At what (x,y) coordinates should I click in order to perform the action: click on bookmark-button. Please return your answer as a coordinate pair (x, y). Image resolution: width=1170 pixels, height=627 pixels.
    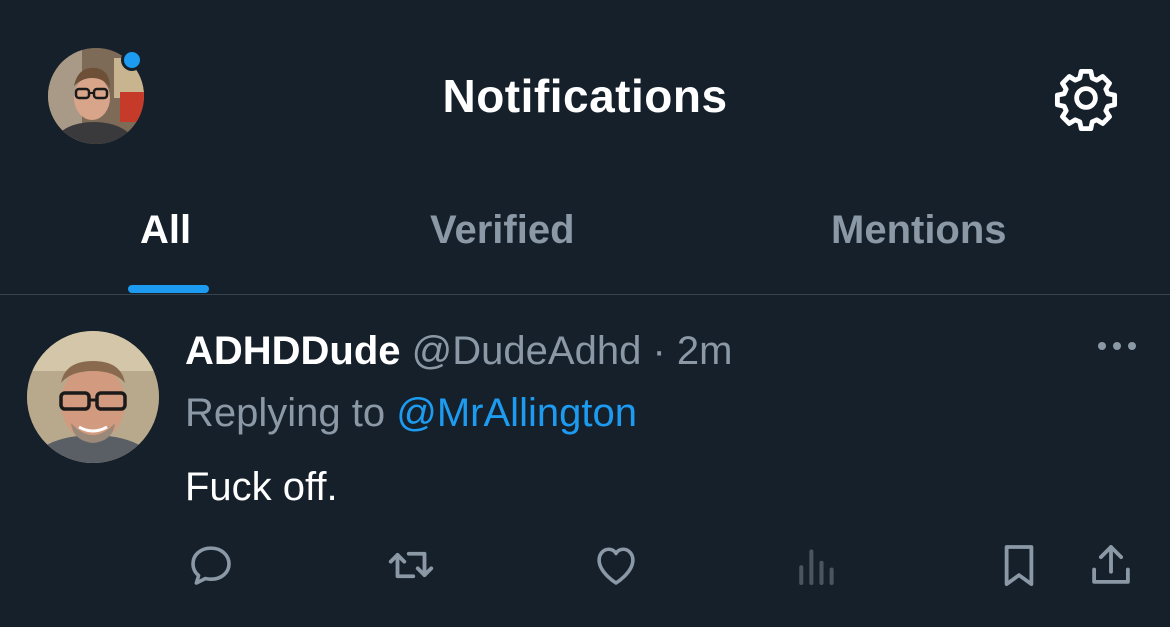
    Looking at the image, I should click on (1019, 565).